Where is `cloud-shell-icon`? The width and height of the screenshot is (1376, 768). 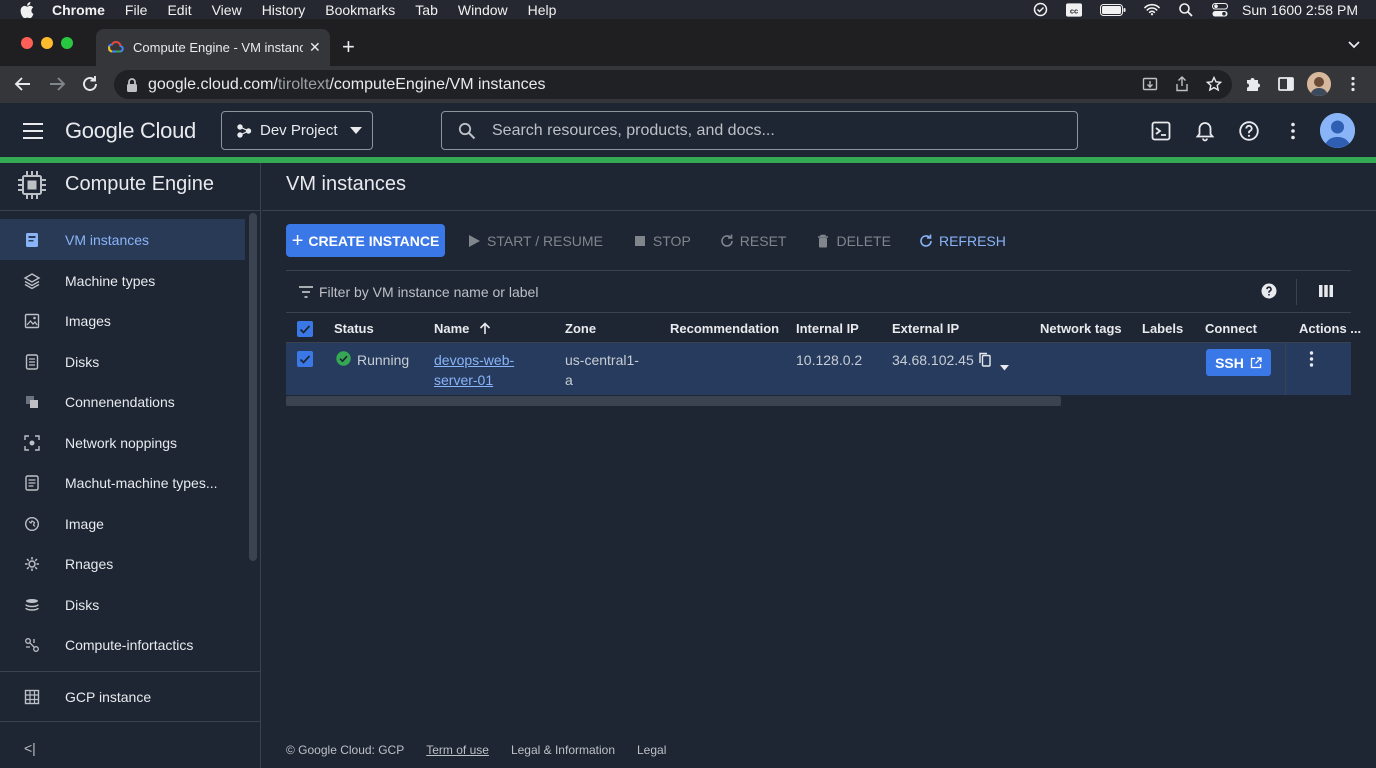 cloud-shell-icon is located at coordinates (1161, 131).